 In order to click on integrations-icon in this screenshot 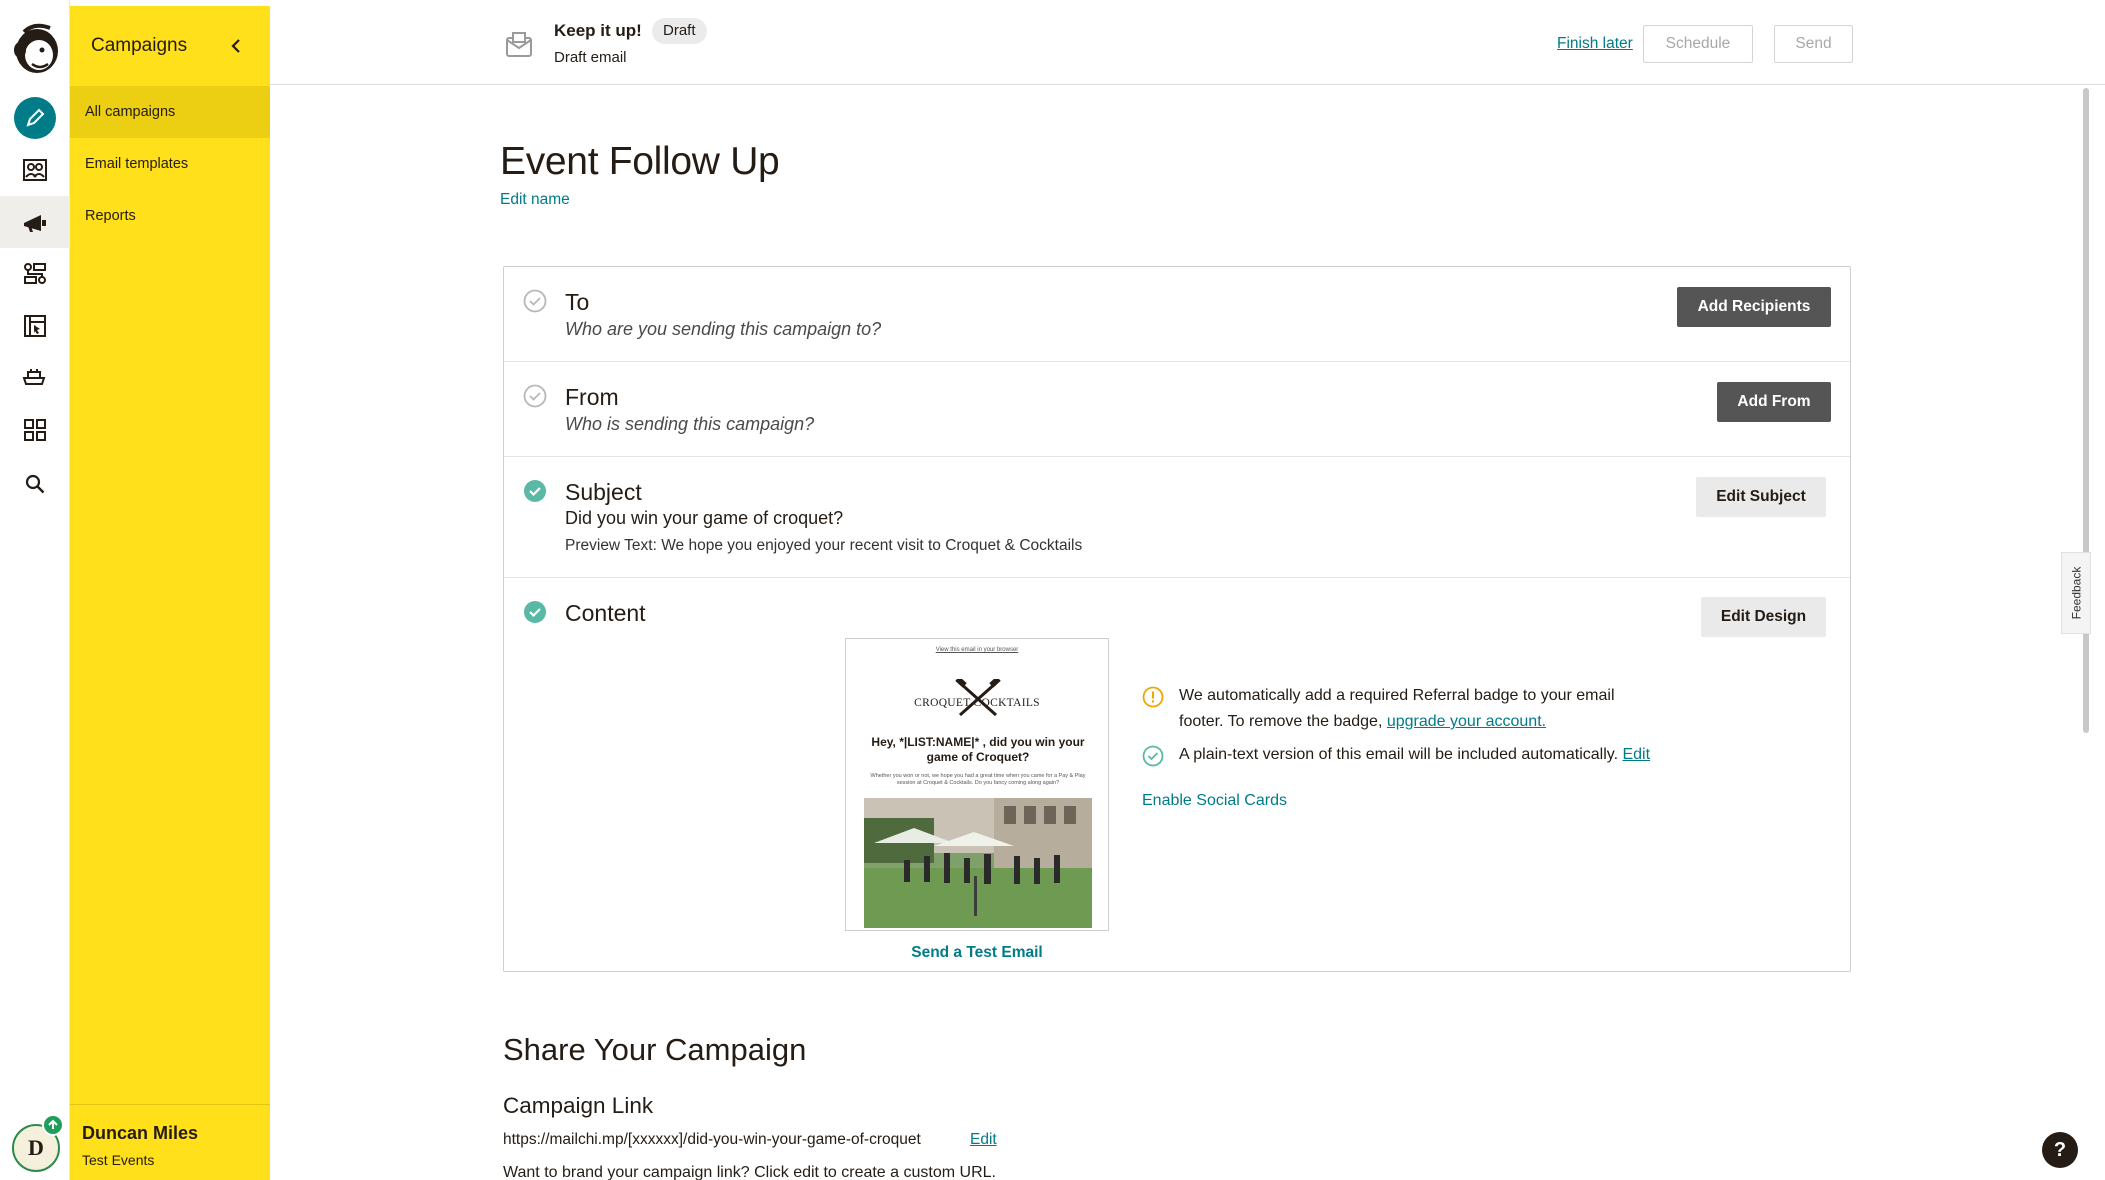, I will do `click(34, 377)`.